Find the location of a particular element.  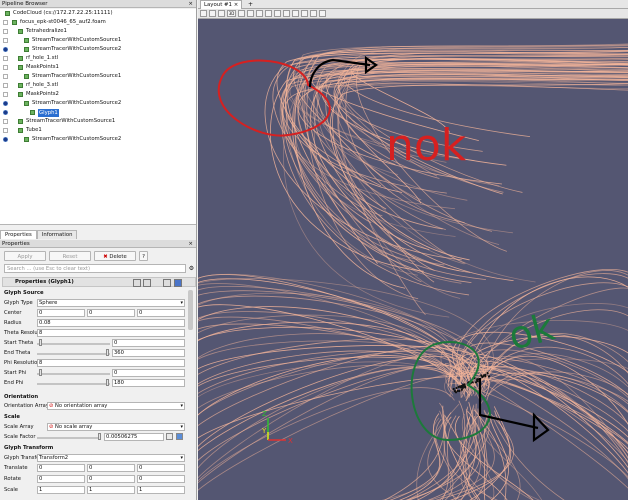

start-phi-handle is located at coordinates (40, 372).